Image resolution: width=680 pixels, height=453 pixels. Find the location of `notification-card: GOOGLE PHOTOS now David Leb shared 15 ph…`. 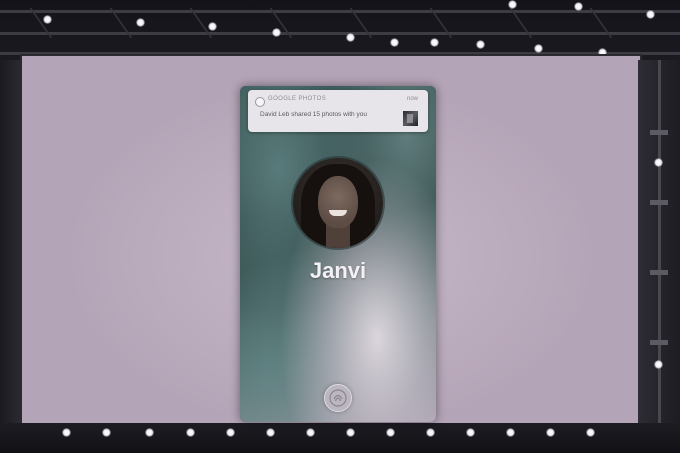

notification-card: GOOGLE PHOTOS now David Leb shared 15 ph… is located at coordinates (338, 111).